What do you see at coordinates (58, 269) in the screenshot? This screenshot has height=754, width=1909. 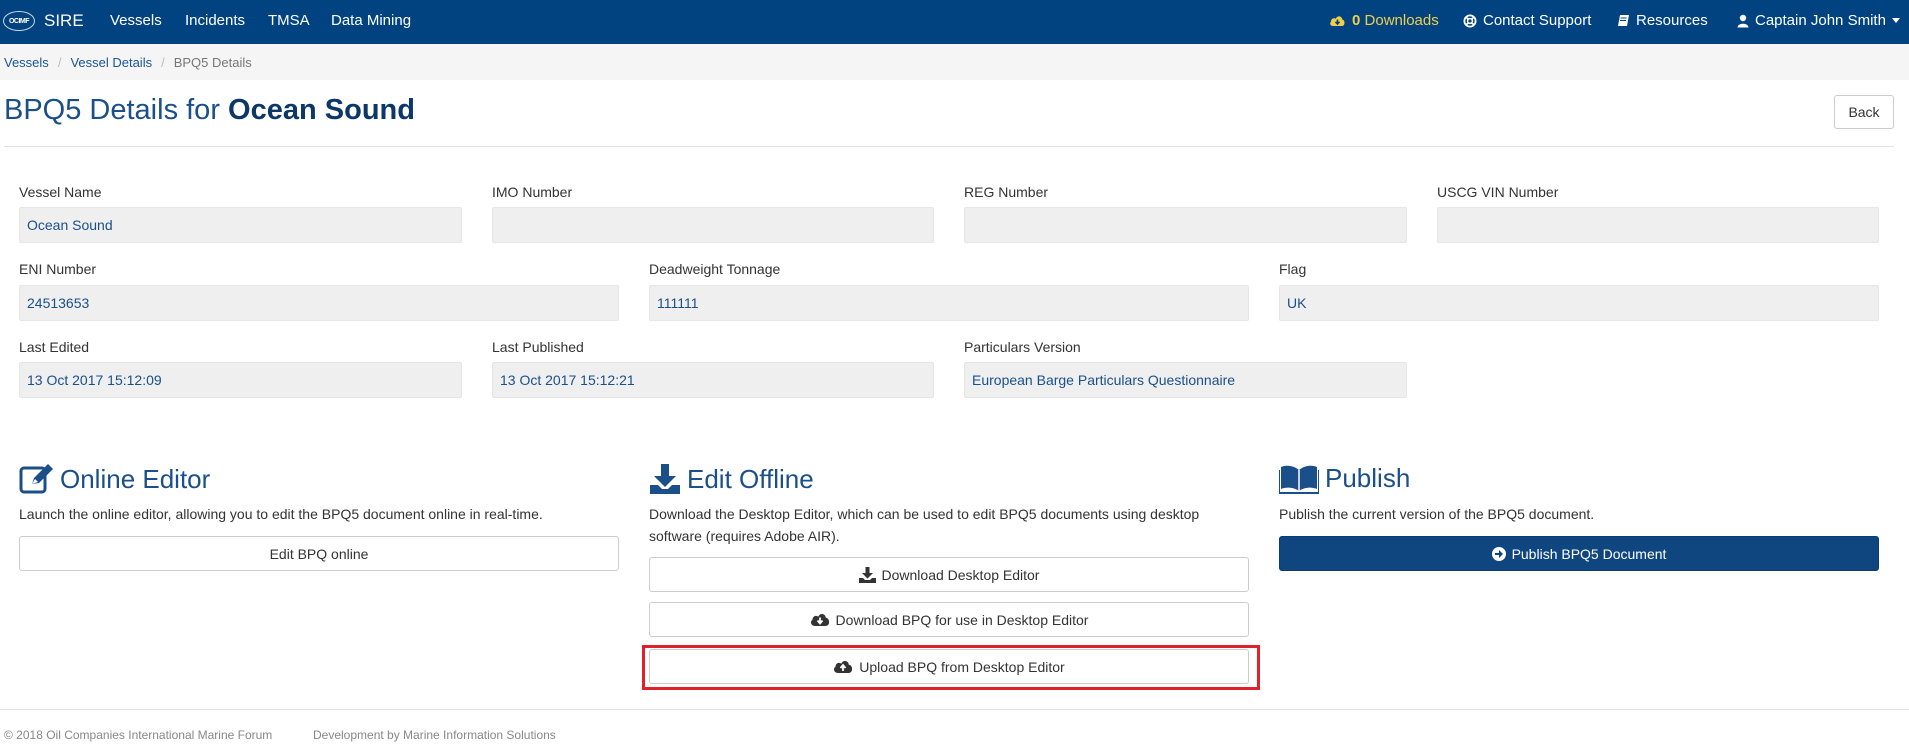 I see `eni-number-label: ENI Number` at bounding box center [58, 269].